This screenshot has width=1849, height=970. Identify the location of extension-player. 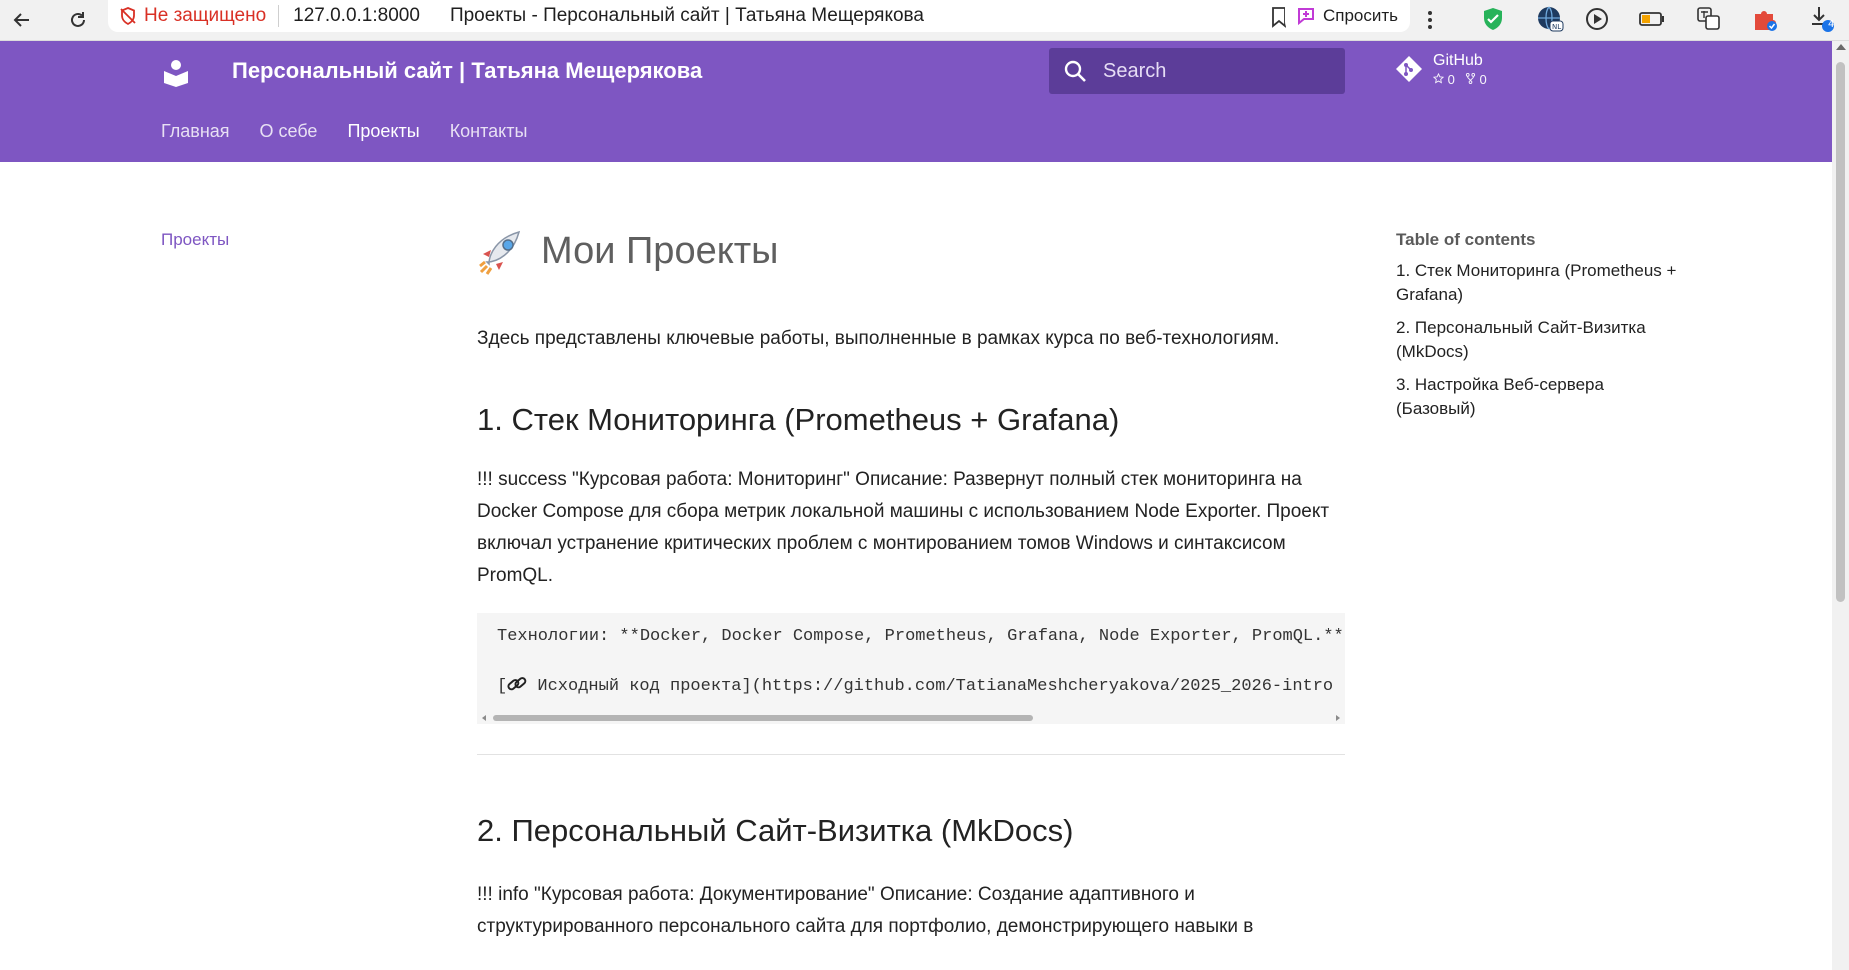
(1598, 19).